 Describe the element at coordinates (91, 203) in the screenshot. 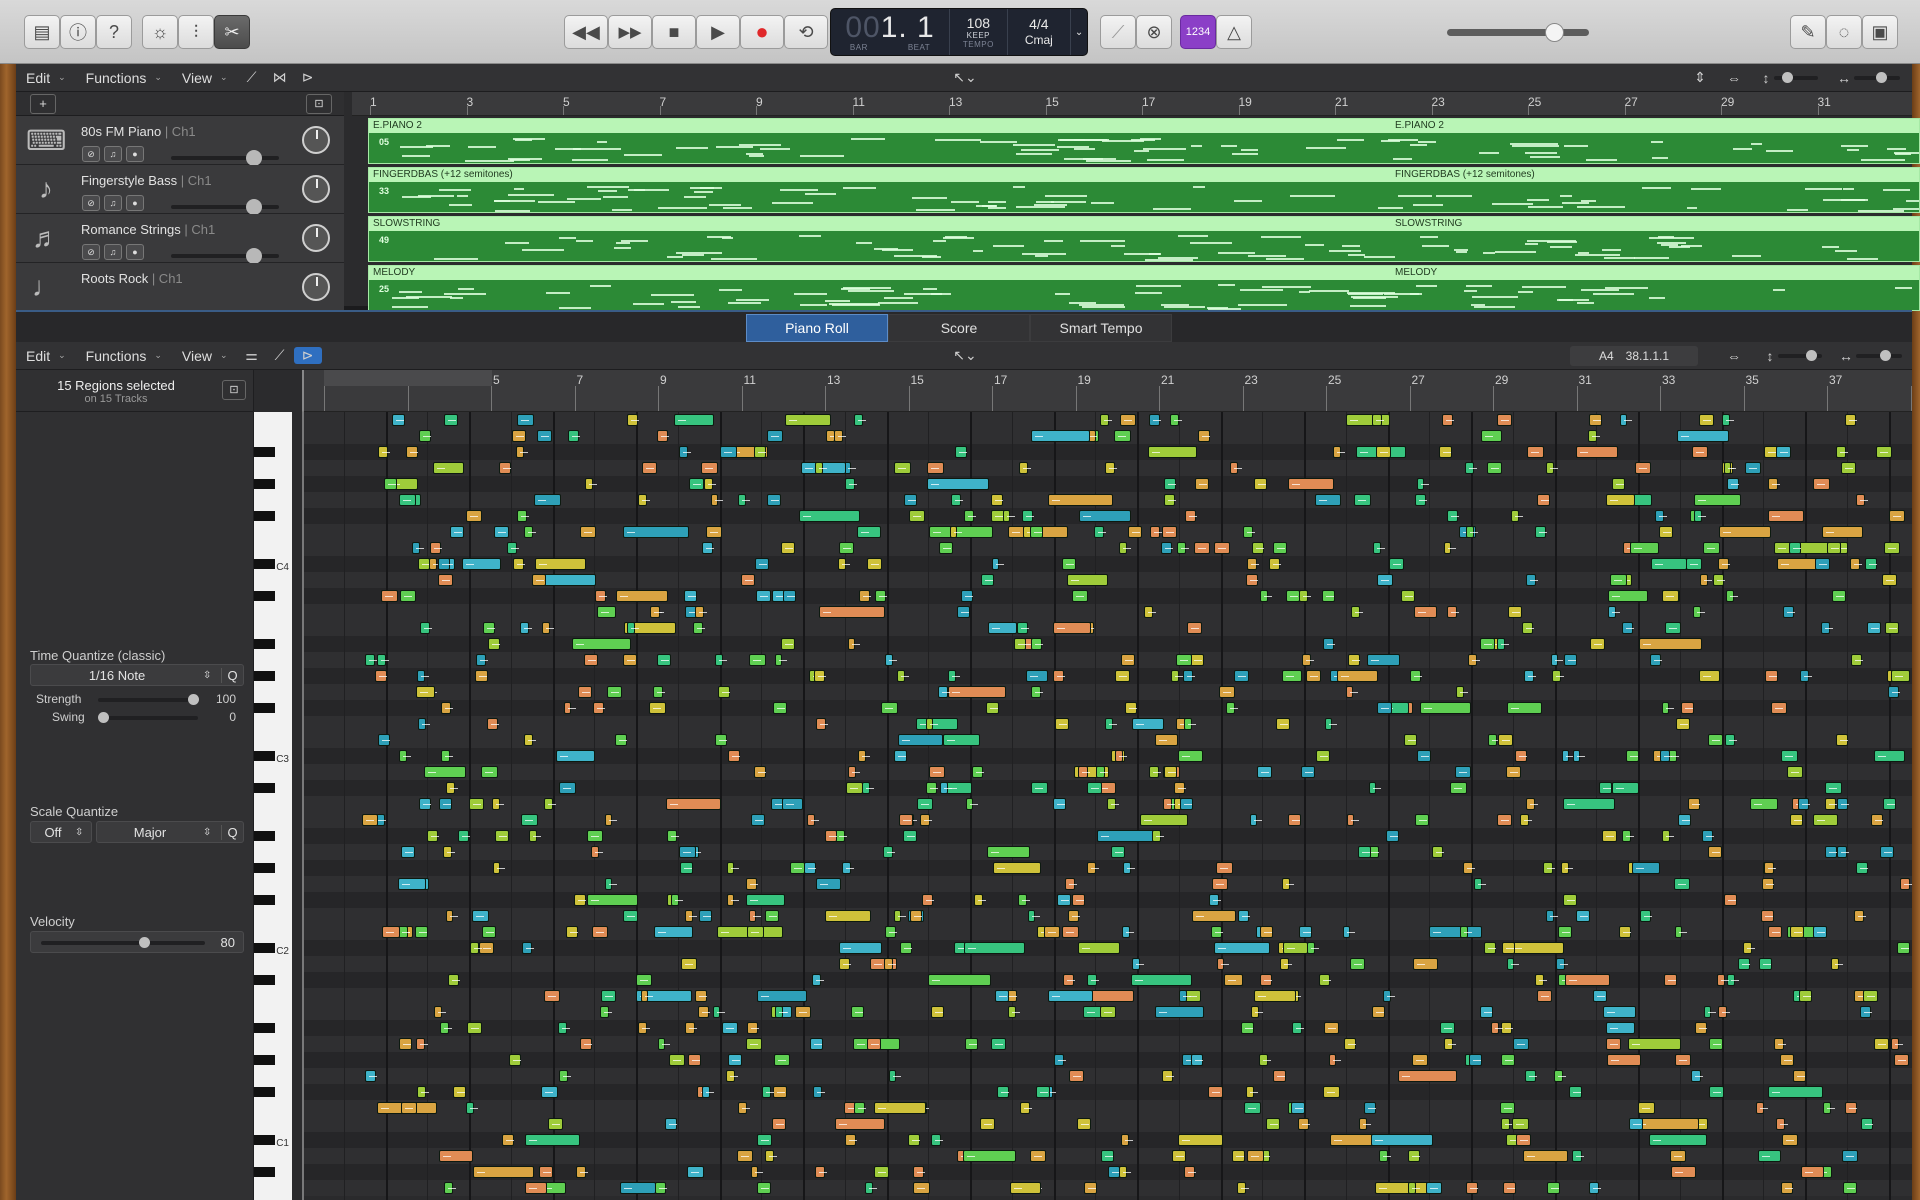

I see `mute-icon: ⊘` at that location.